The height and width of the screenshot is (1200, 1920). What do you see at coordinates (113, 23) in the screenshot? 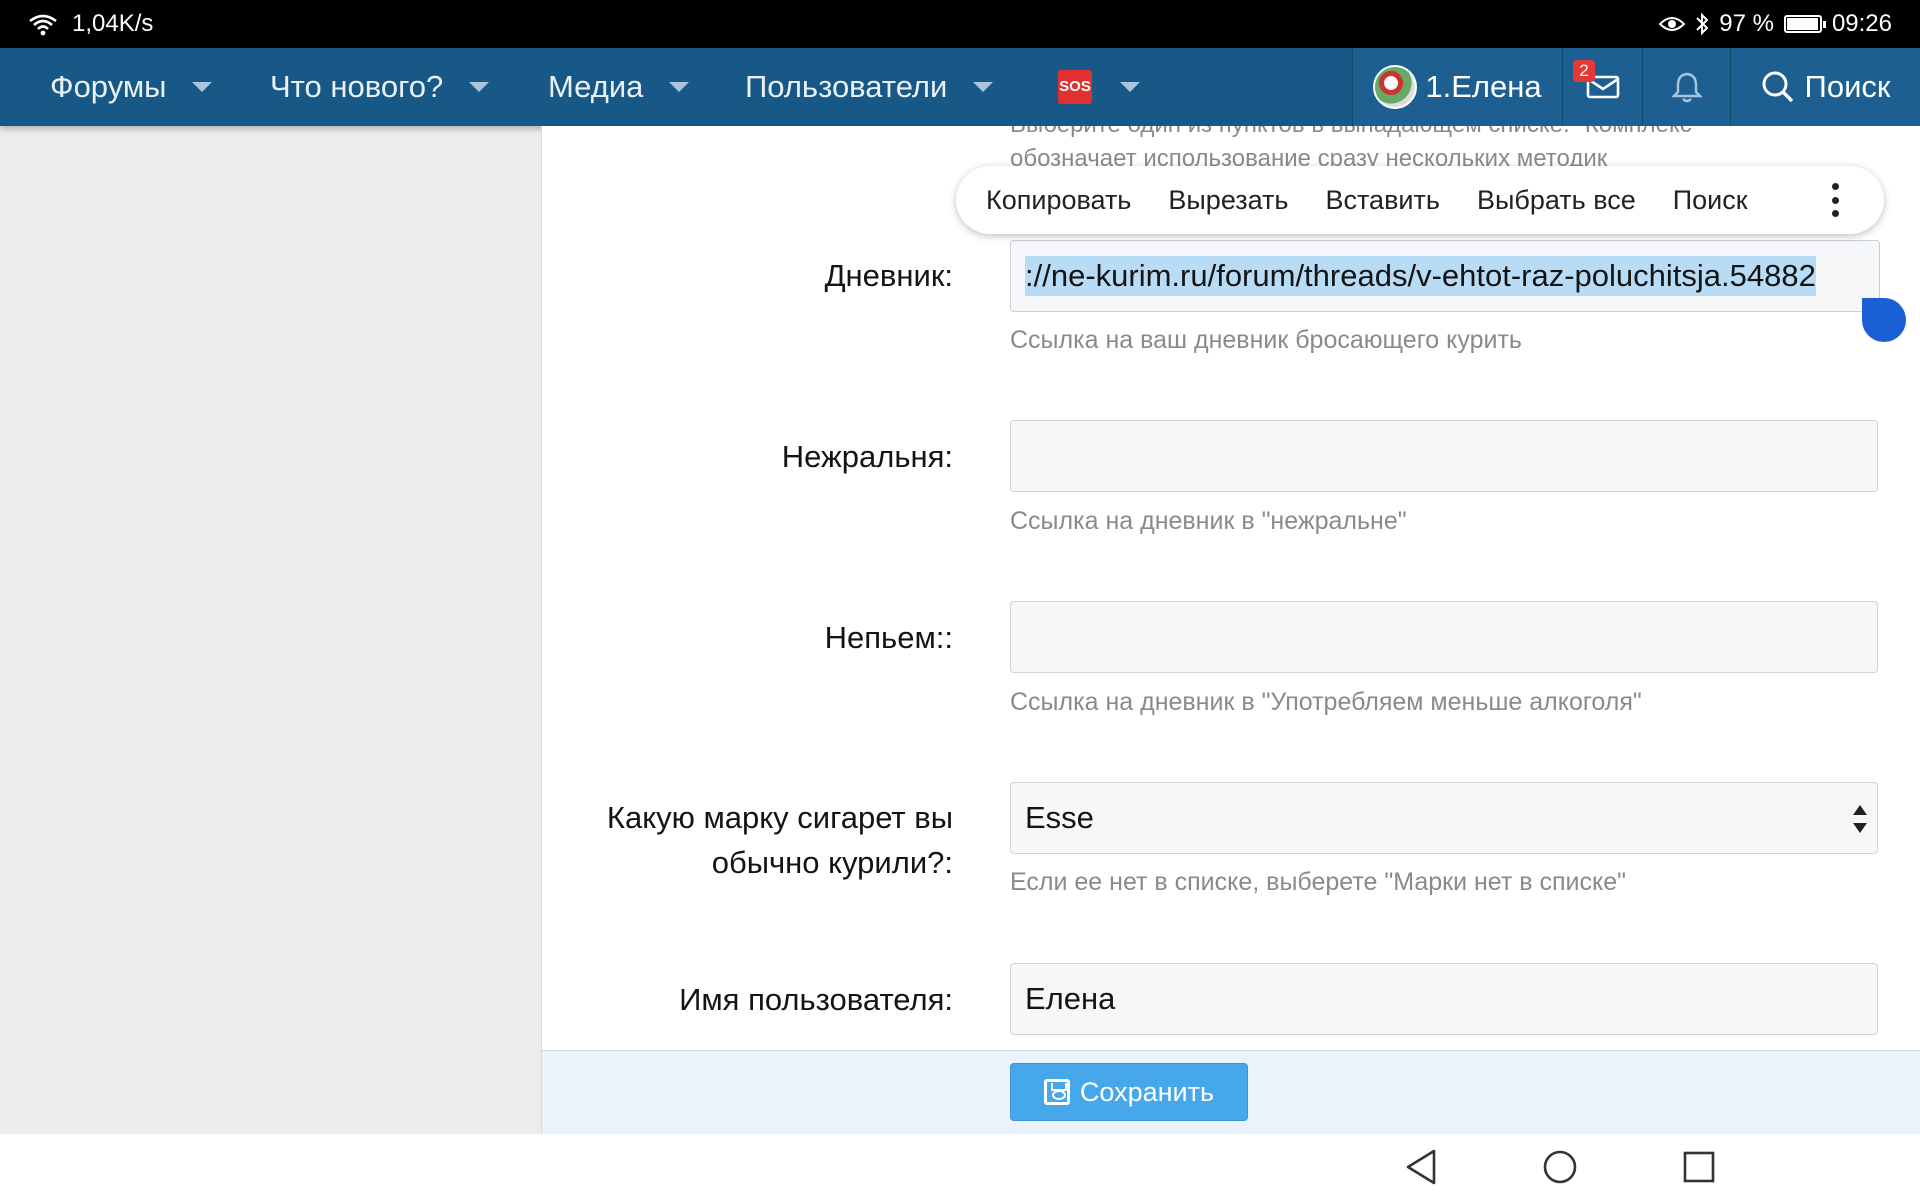
I see `network-speed: 1,04K/s` at bounding box center [113, 23].